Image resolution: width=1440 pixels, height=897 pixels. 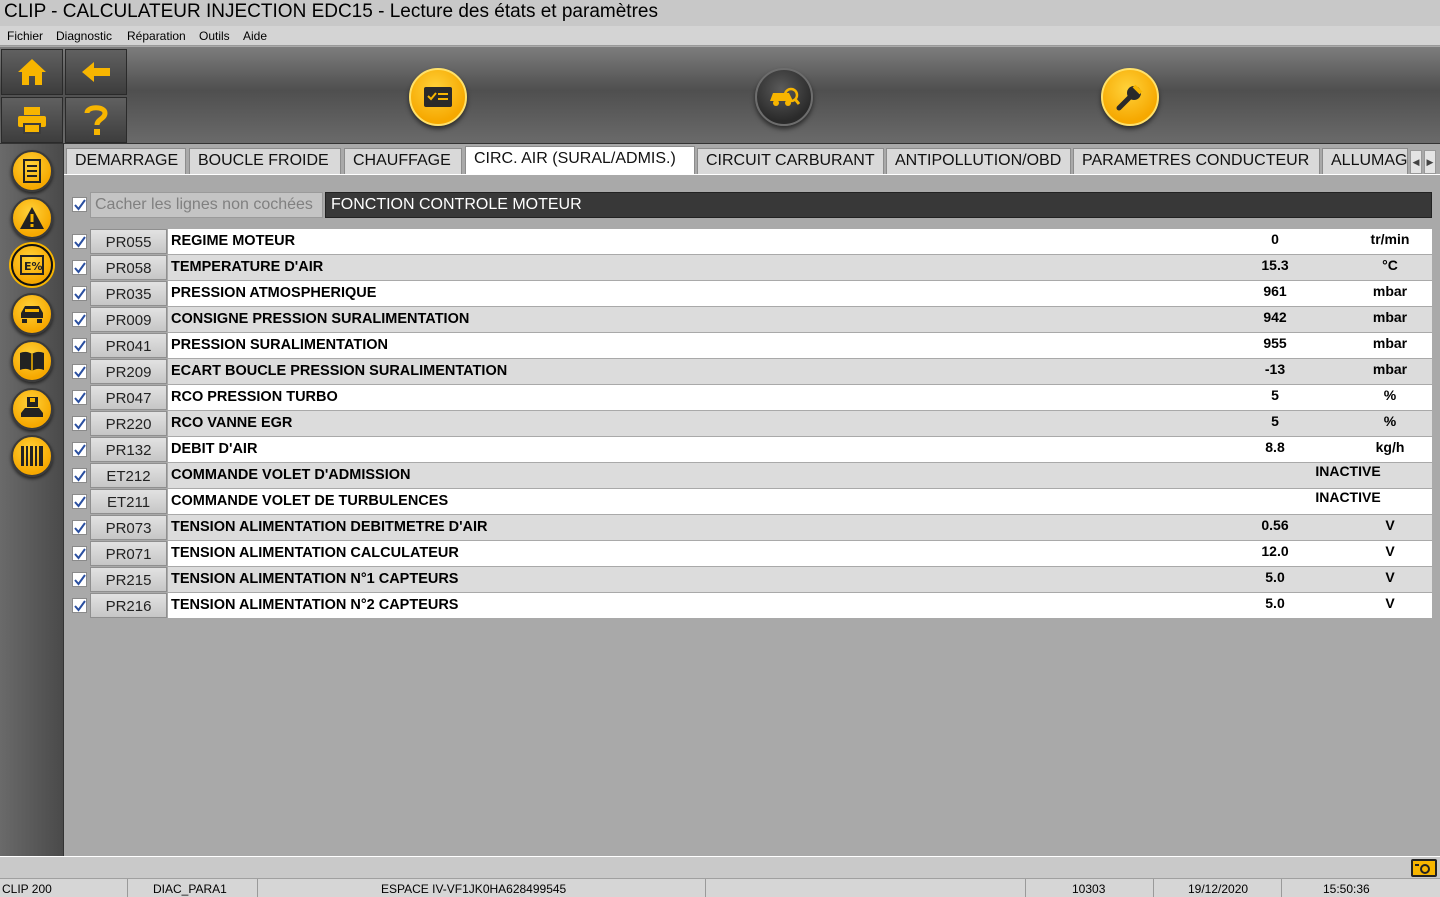 I want to click on function-header: FONCTION CONTROLE MOTEUR, so click(x=878, y=205).